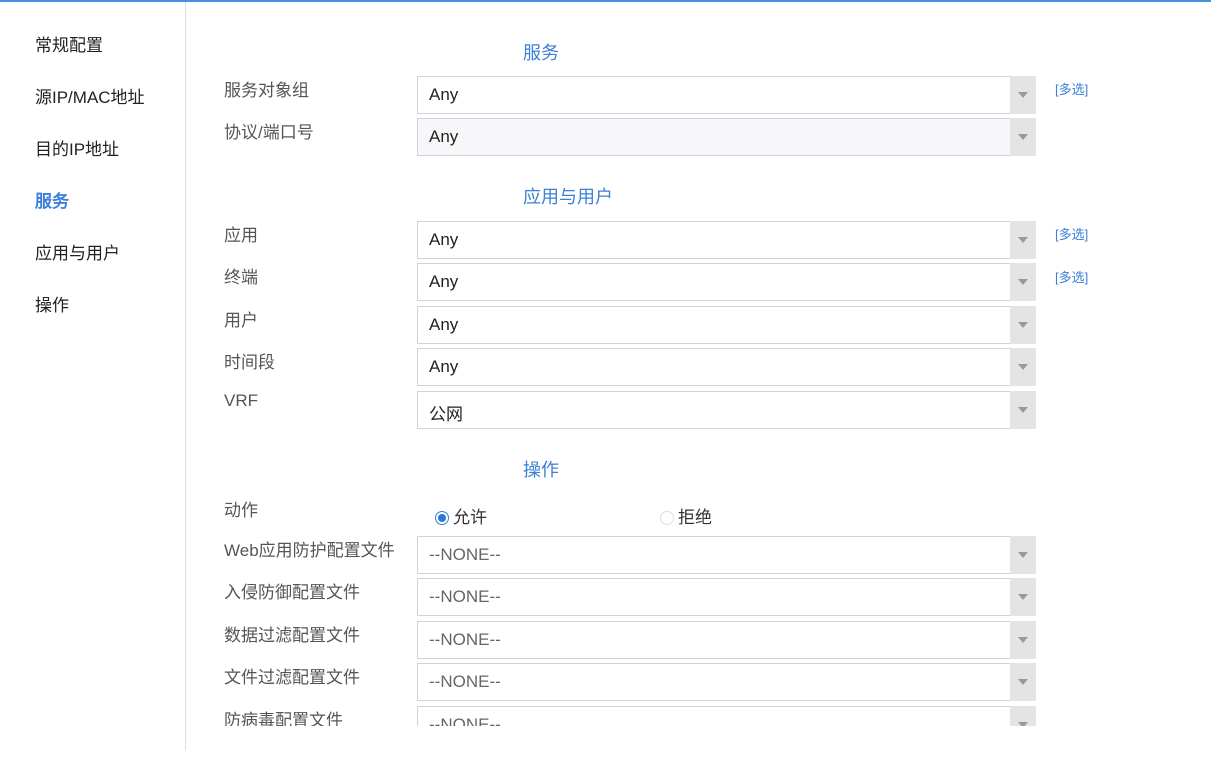 The height and width of the screenshot is (783, 1211). What do you see at coordinates (52, 199) in the screenshot?
I see `sidebar-item-service: 服务` at bounding box center [52, 199].